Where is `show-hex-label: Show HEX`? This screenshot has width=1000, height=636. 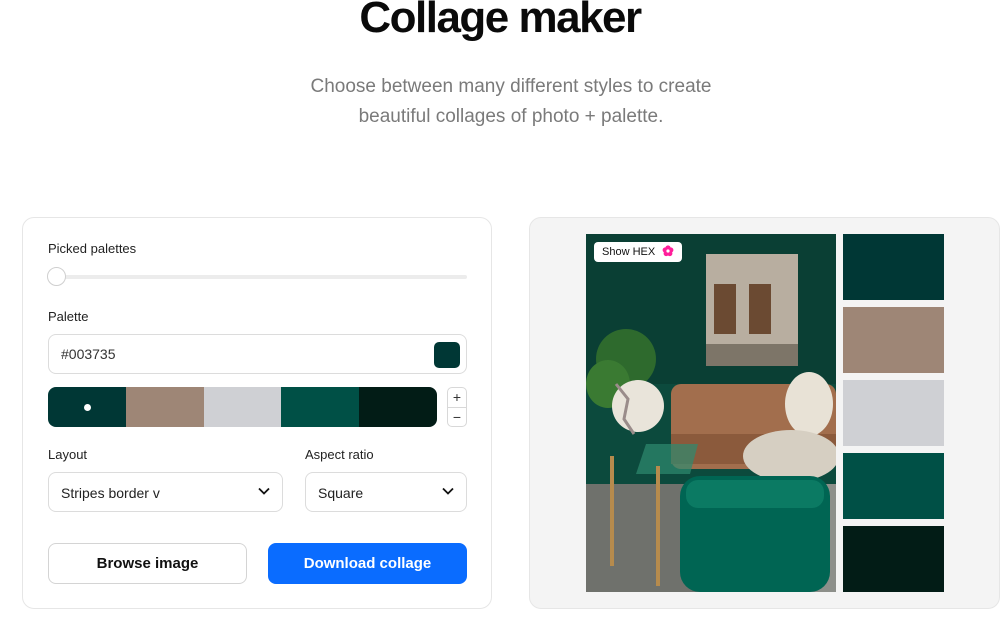 show-hex-label: Show HEX is located at coordinates (629, 252).